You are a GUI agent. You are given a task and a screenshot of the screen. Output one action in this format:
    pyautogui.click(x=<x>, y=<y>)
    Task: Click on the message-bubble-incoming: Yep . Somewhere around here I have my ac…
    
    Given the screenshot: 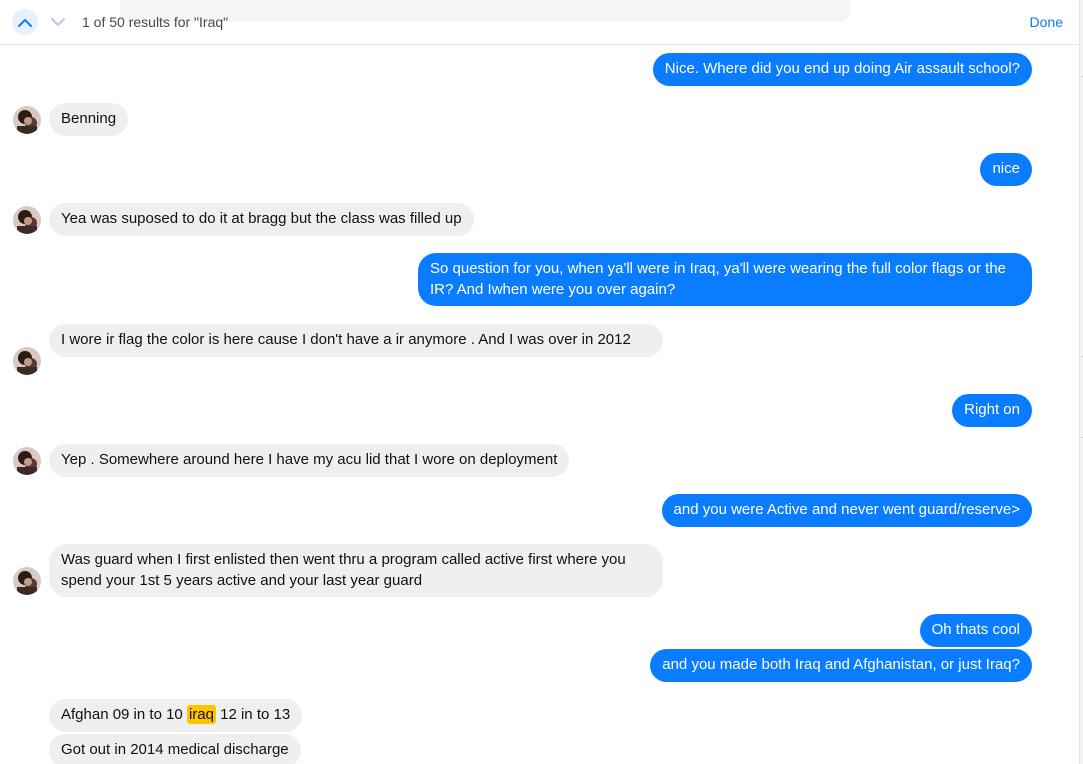 What is the action you would take?
    pyautogui.click(x=309, y=460)
    